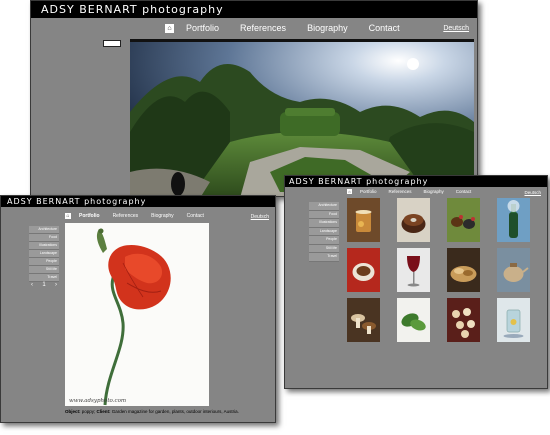 The width and height of the screenshot is (550, 435). What do you see at coordinates (32, 285) in the screenshot?
I see `prev-arrow-icon: ‹` at bounding box center [32, 285].